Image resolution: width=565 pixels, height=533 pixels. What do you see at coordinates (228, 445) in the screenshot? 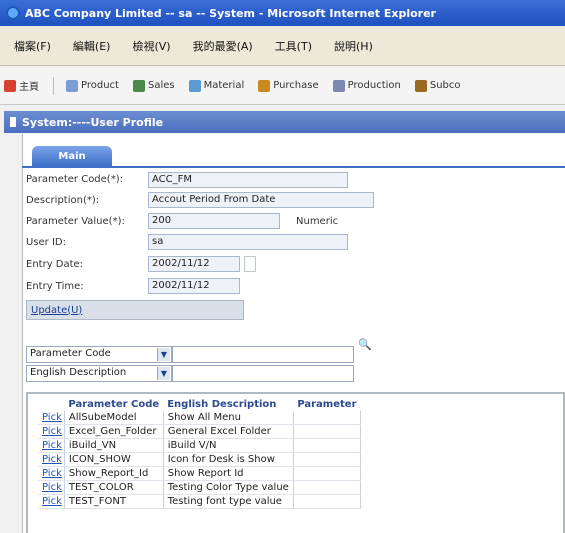
I see `cell-english-description: iBuild V/N` at bounding box center [228, 445].